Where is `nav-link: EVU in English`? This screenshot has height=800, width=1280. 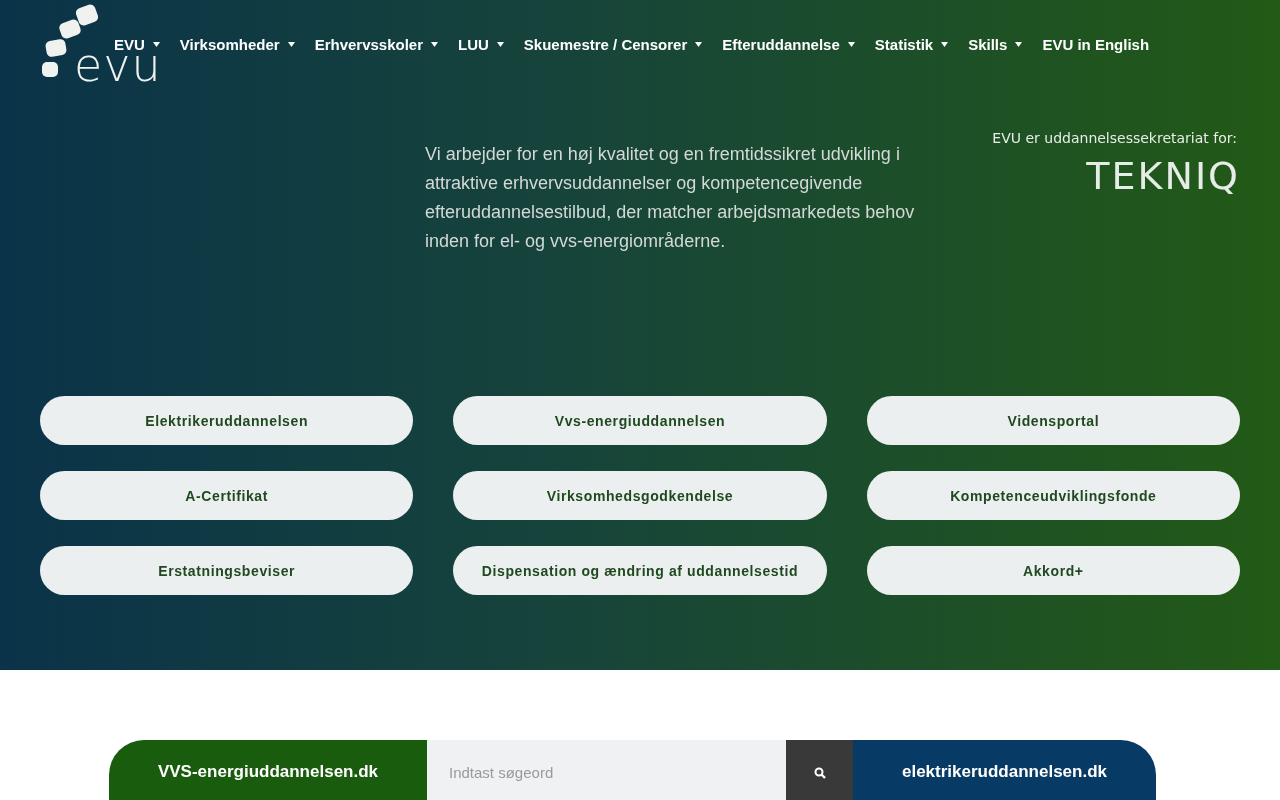
nav-link: EVU in English is located at coordinates (1096, 44).